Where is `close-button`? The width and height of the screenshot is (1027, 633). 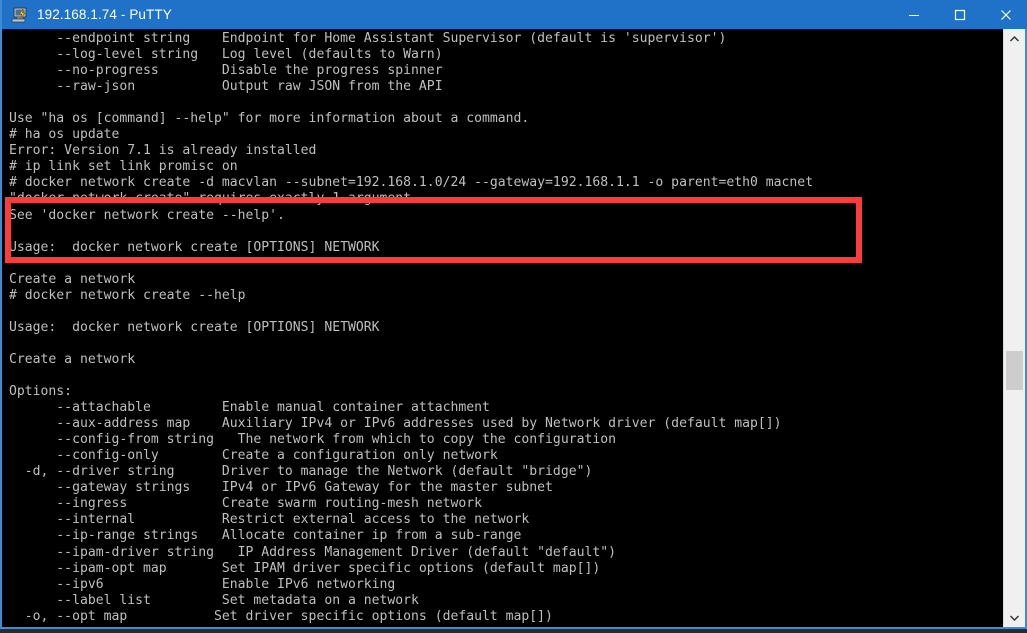 close-button is located at coordinates (1005, 14).